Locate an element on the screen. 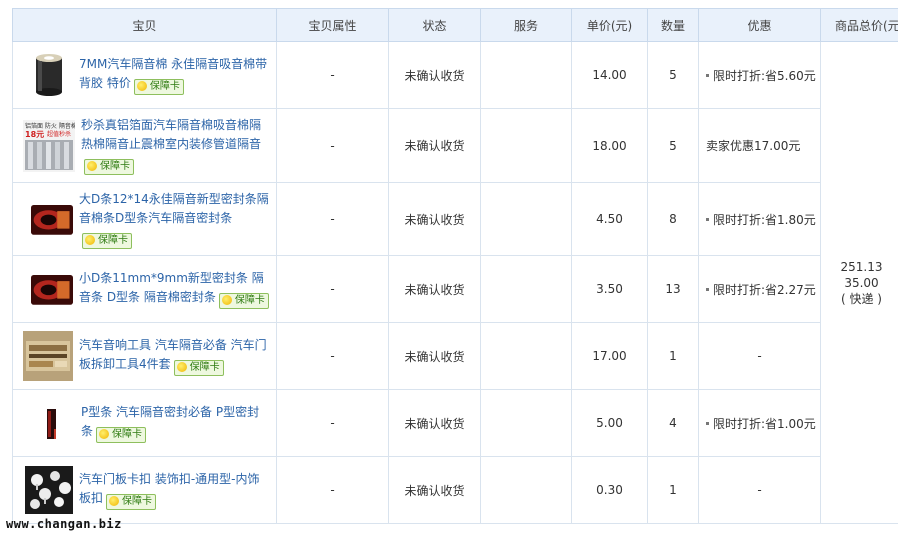 Image resolution: width=898 pixels, height=538 pixels. d-seal-strip-small-thumbnail is located at coordinates (52, 289).